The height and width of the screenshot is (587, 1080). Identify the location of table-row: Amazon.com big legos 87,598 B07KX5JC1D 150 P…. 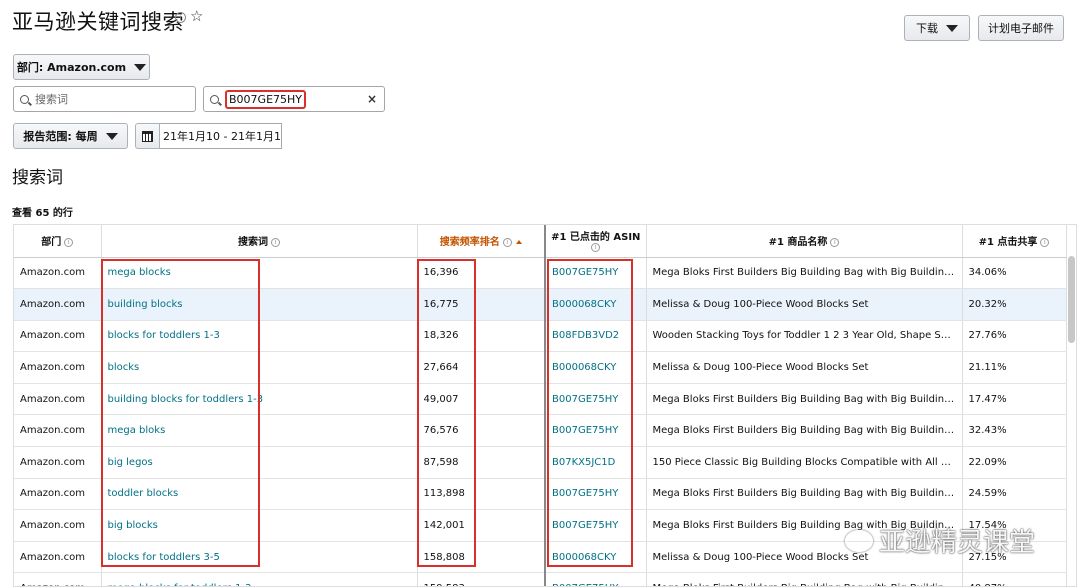
(540, 462).